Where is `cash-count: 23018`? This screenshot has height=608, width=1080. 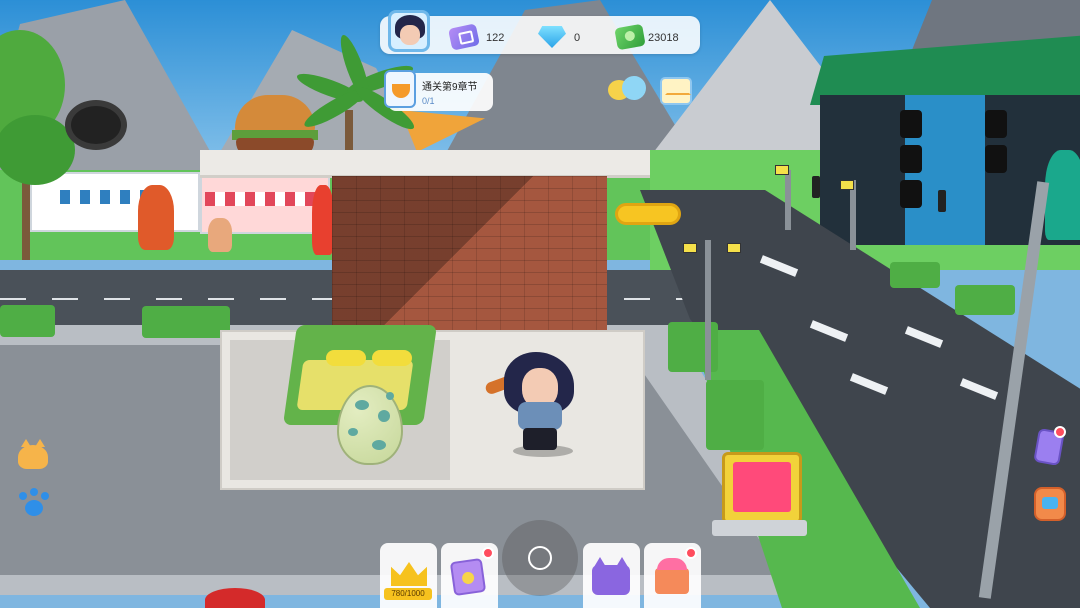
cash-count: 23018 is located at coordinates (663, 38).